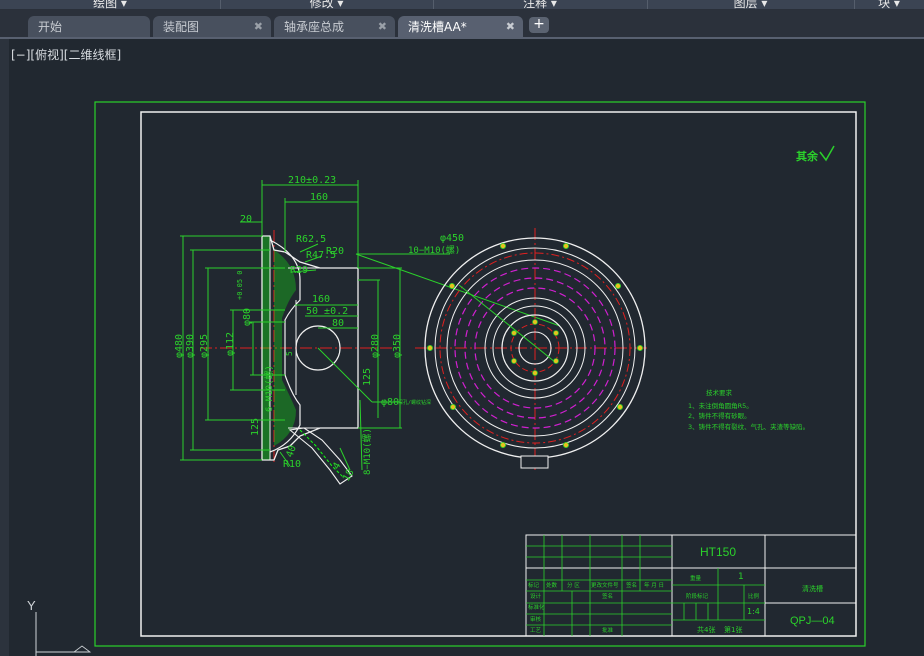 Image resolution: width=924 pixels, height=656 pixels. Describe the element at coordinates (573, 585) in the screenshot. I see `tb-label: 分 区` at that location.